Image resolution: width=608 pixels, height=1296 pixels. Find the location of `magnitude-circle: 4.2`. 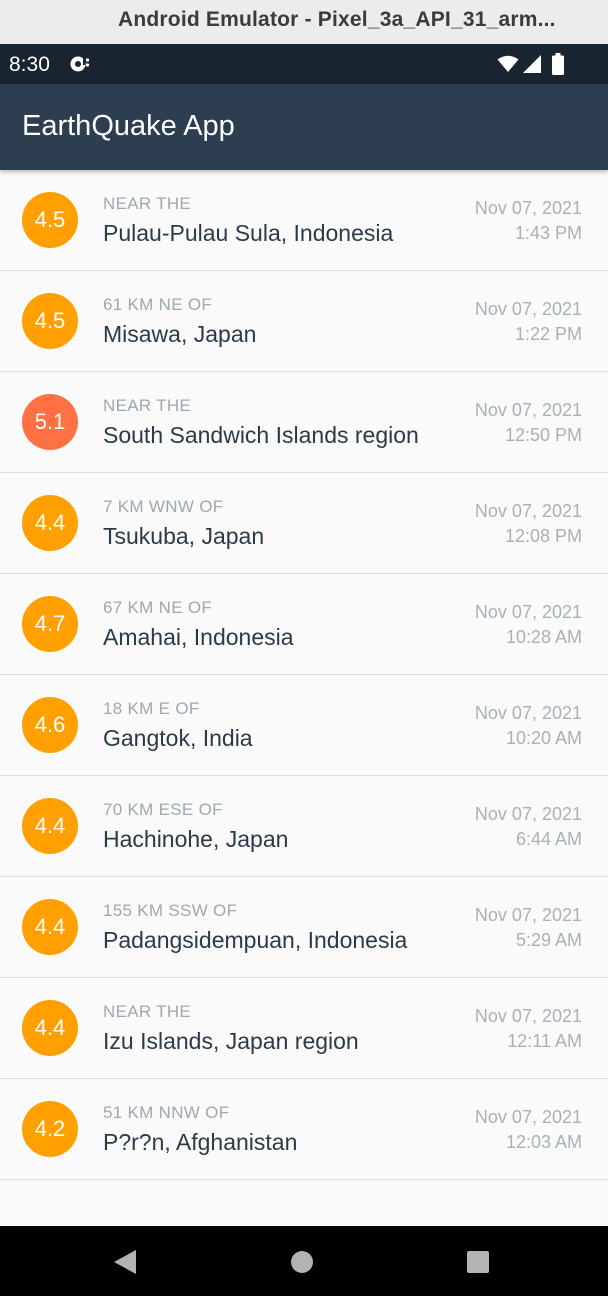

magnitude-circle: 4.2 is located at coordinates (50, 1129).